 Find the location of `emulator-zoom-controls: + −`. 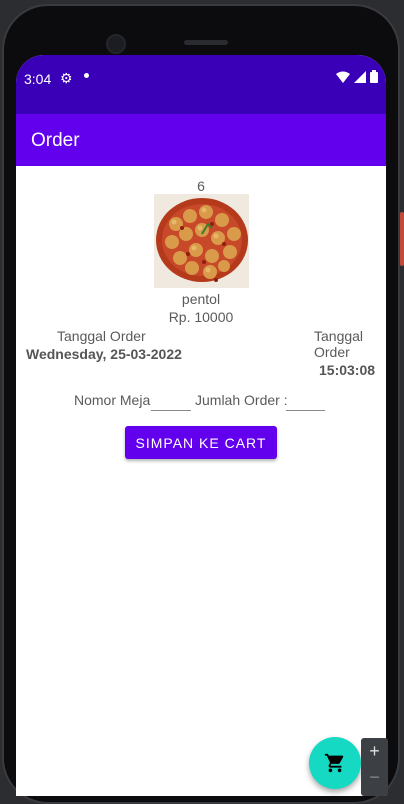

emulator-zoom-controls: + − is located at coordinates (374, 767).